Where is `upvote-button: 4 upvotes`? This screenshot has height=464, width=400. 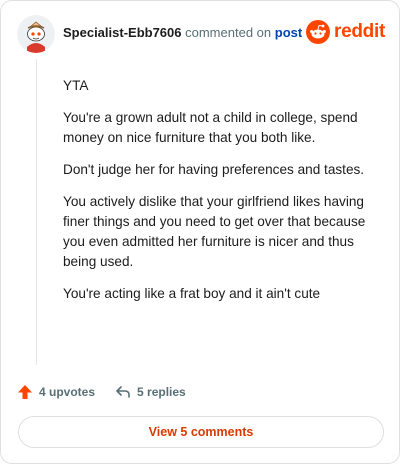
upvote-button: 4 upvotes is located at coordinates (56, 392).